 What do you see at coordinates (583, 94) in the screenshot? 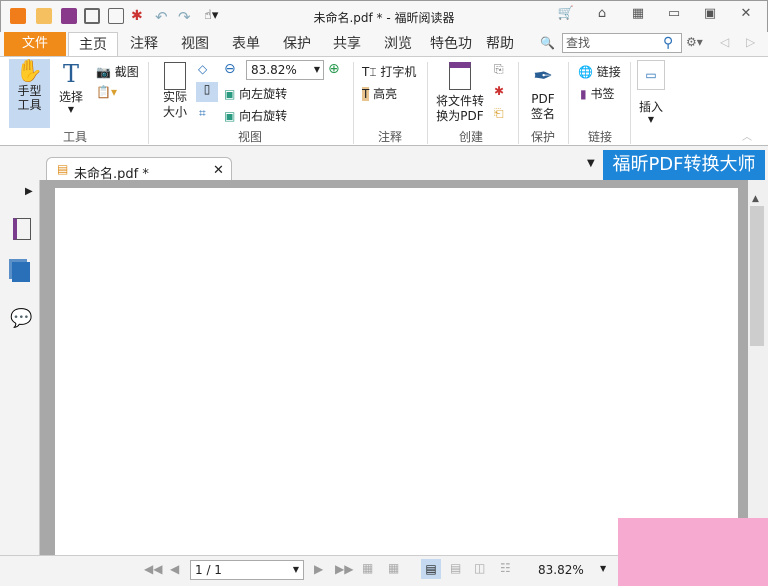
I see `bookmark-icon: ▮` at bounding box center [583, 94].